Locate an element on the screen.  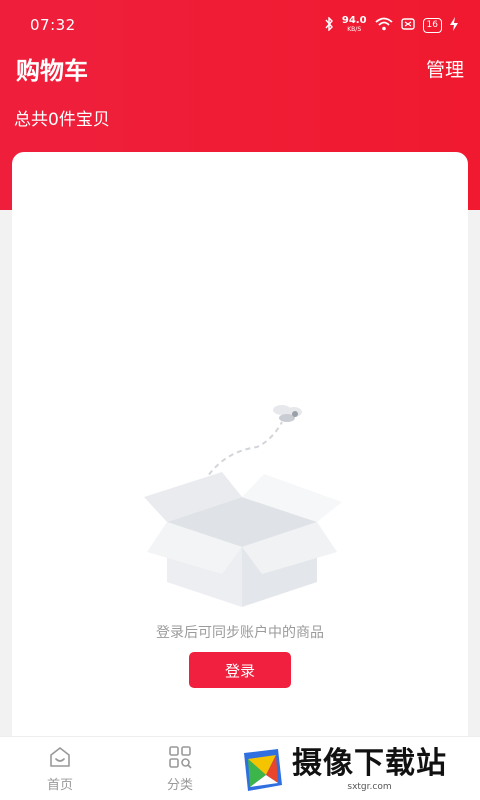
watermark-logo-icon is located at coordinates (263, 770).